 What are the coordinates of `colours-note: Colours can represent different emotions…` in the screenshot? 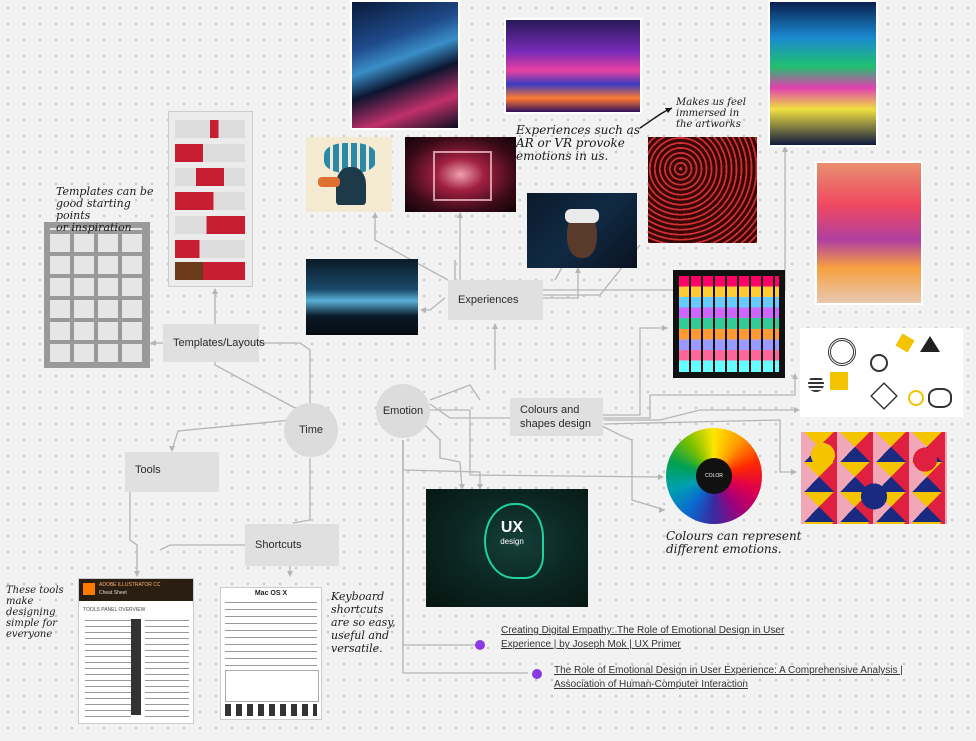 It's located at (734, 542).